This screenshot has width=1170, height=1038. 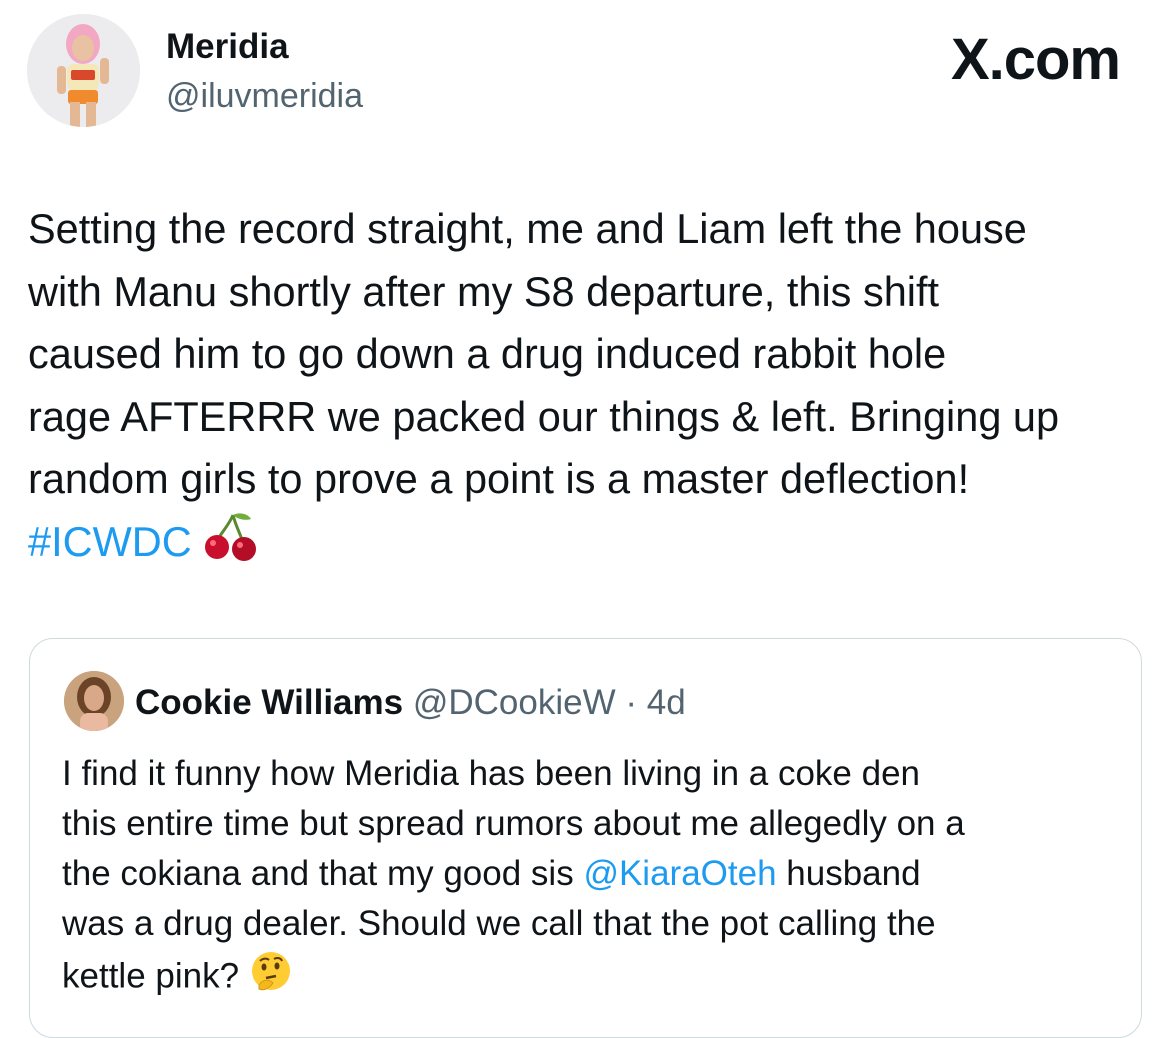 I want to click on mention-link: @KiaraOteh, so click(x=679, y=873).